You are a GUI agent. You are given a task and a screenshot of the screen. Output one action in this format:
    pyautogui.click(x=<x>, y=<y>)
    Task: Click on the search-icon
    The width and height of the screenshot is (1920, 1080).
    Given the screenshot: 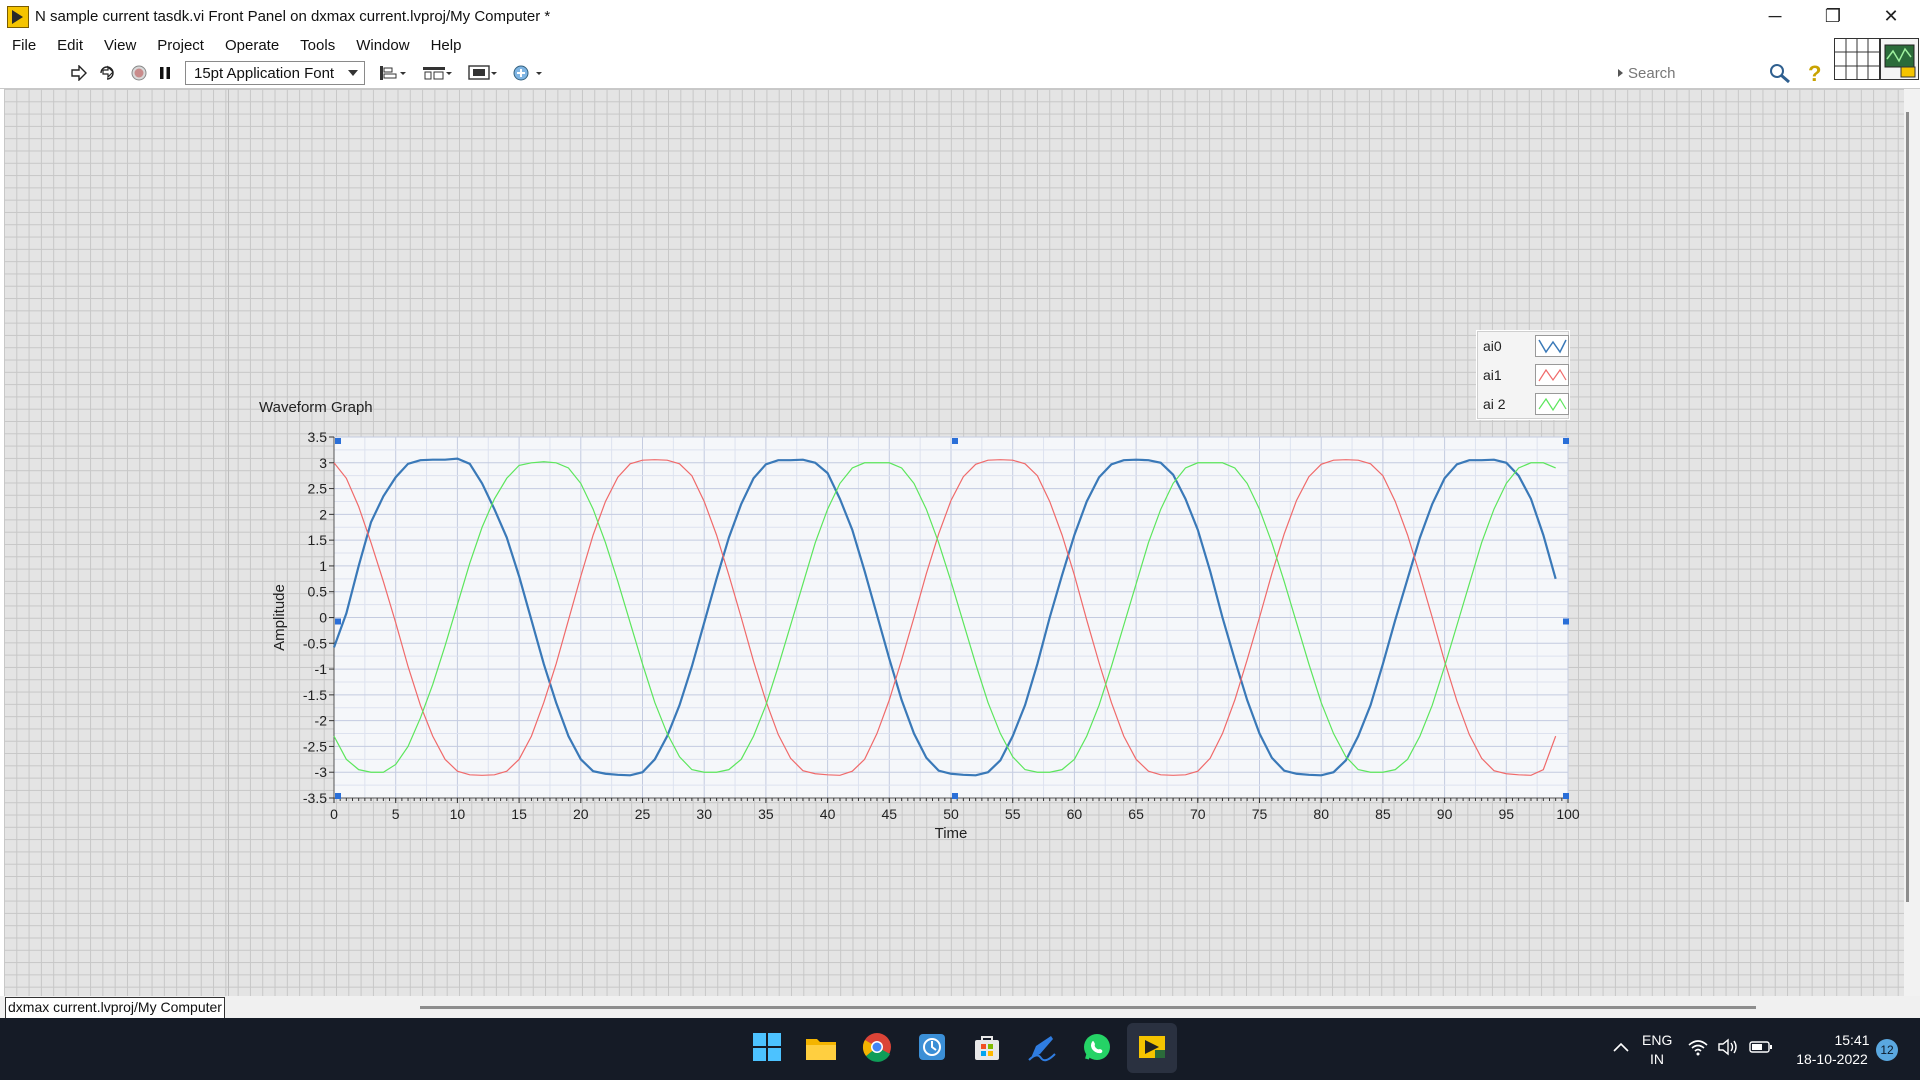 What is the action you would take?
    pyautogui.click(x=1780, y=73)
    